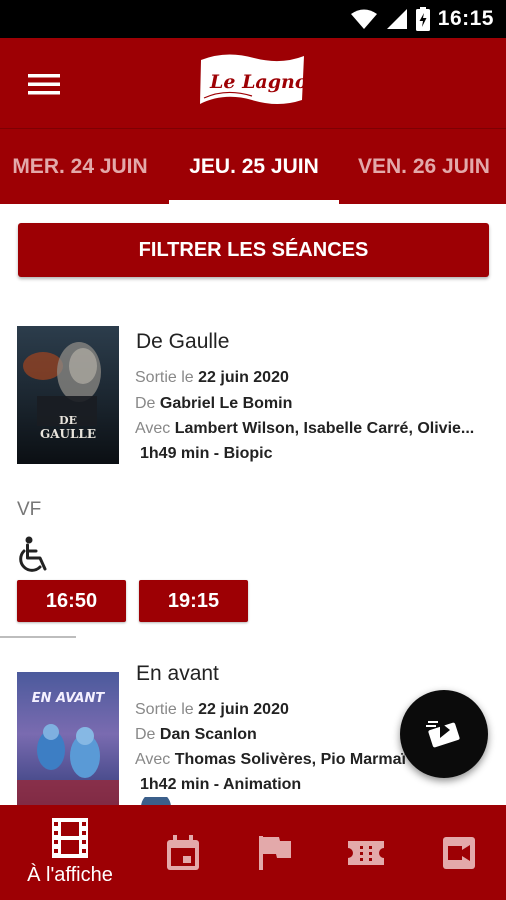  I want to click on duration-genre: 1h42 min - Animation, so click(221, 784).